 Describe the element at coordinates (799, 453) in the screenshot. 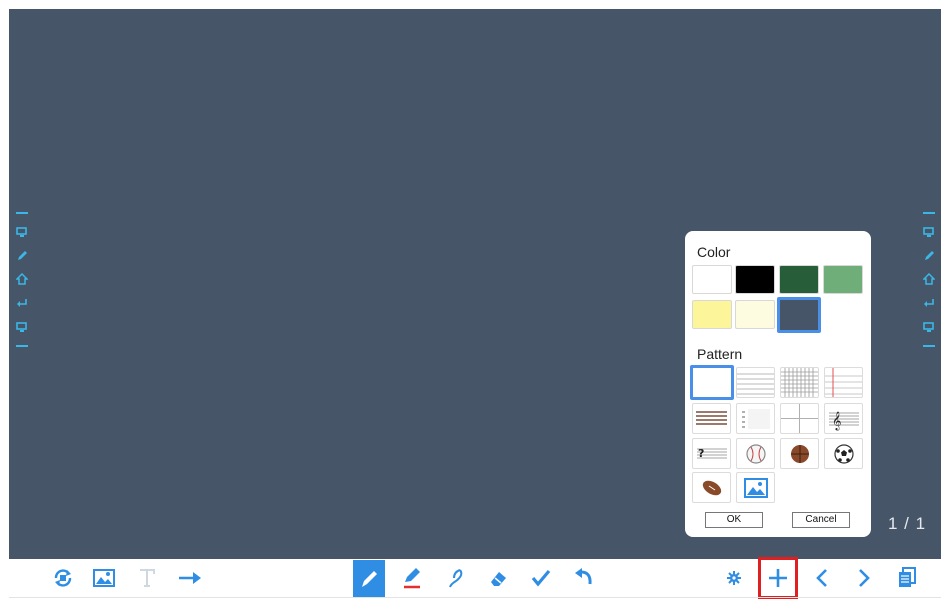

I see `basketball-pattern-icon` at that location.